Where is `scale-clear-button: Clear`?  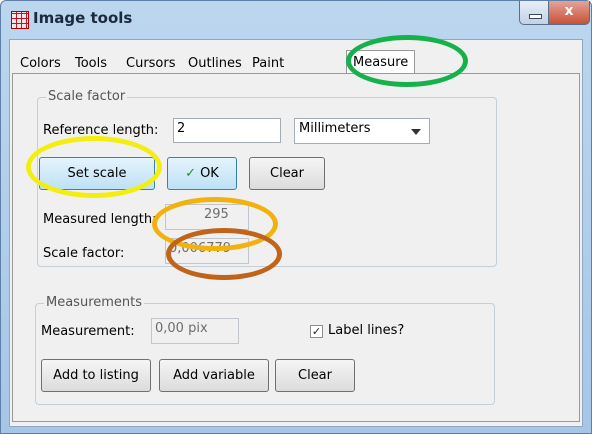
scale-clear-button: Clear is located at coordinates (287, 173).